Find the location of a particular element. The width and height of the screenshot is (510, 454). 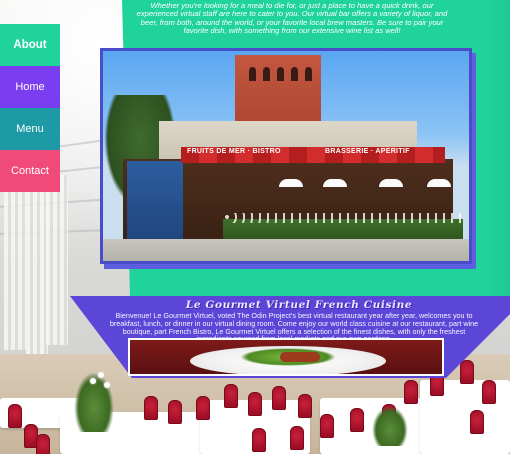

nav-item-menu: Menu is located at coordinates (30, 129).